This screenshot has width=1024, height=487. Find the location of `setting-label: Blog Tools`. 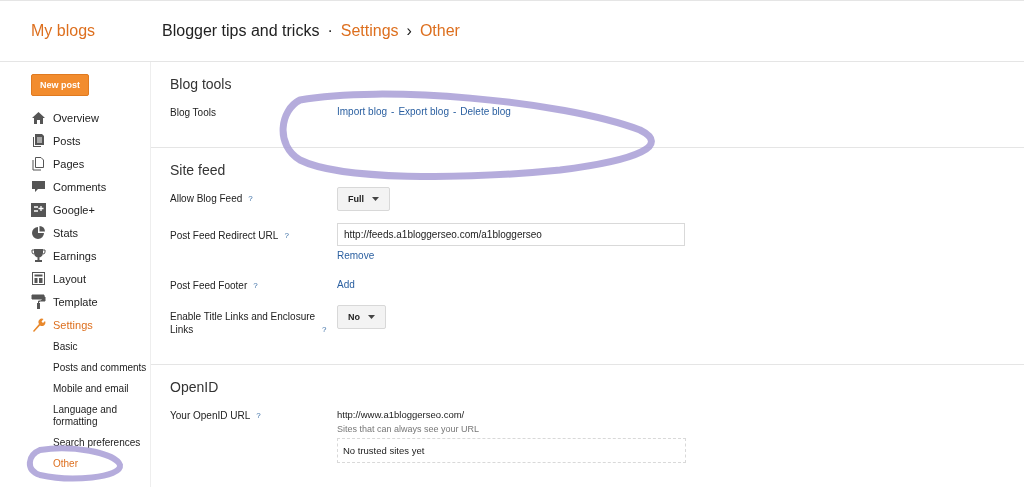

setting-label: Blog Tools is located at coordinates (193, 112).